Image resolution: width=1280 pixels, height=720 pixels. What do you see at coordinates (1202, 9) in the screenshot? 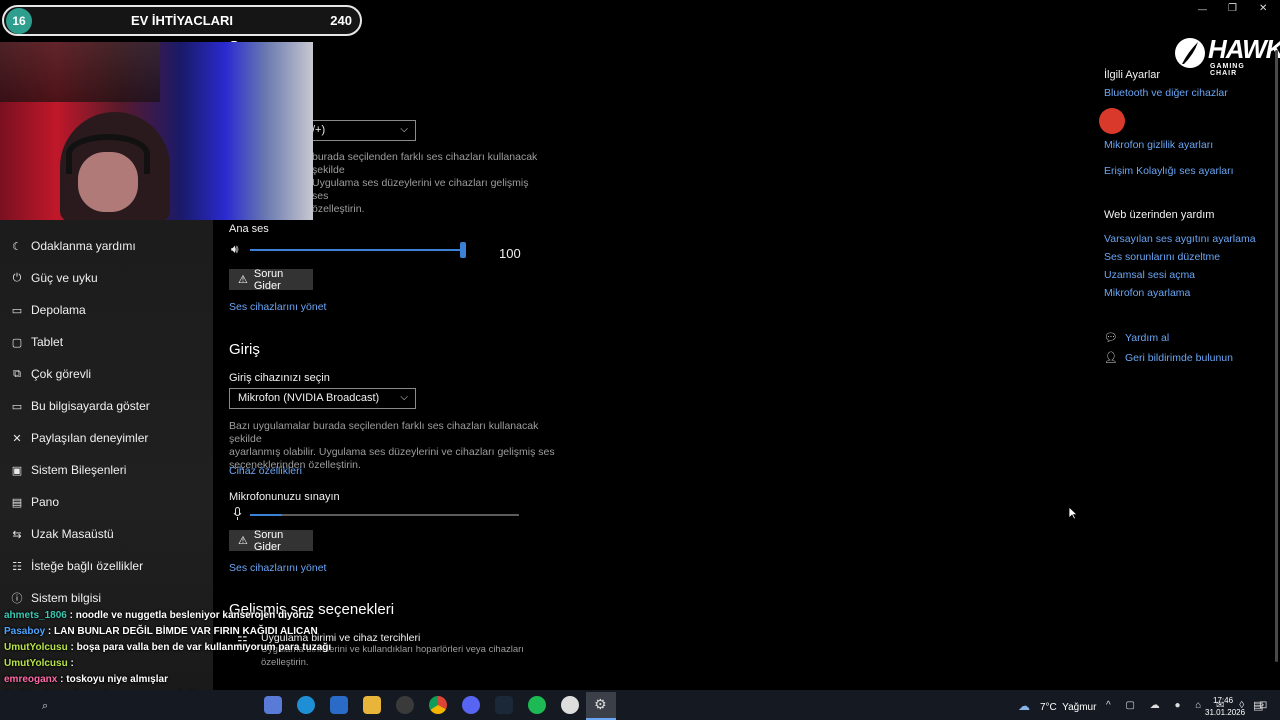
I see `minimize-button: —` at bounding box center [1202, 9].